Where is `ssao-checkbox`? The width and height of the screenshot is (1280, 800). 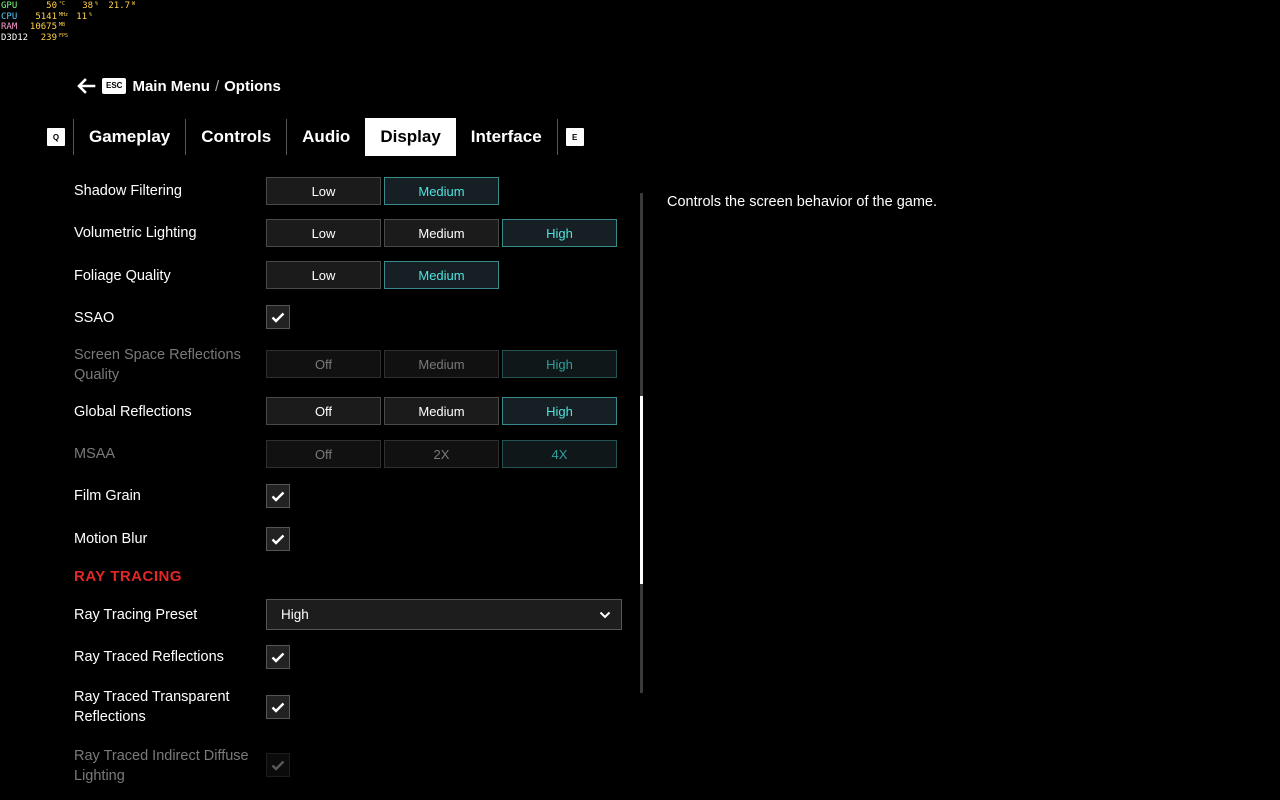
ssao-checkbox is located at coordinates (278, 317).